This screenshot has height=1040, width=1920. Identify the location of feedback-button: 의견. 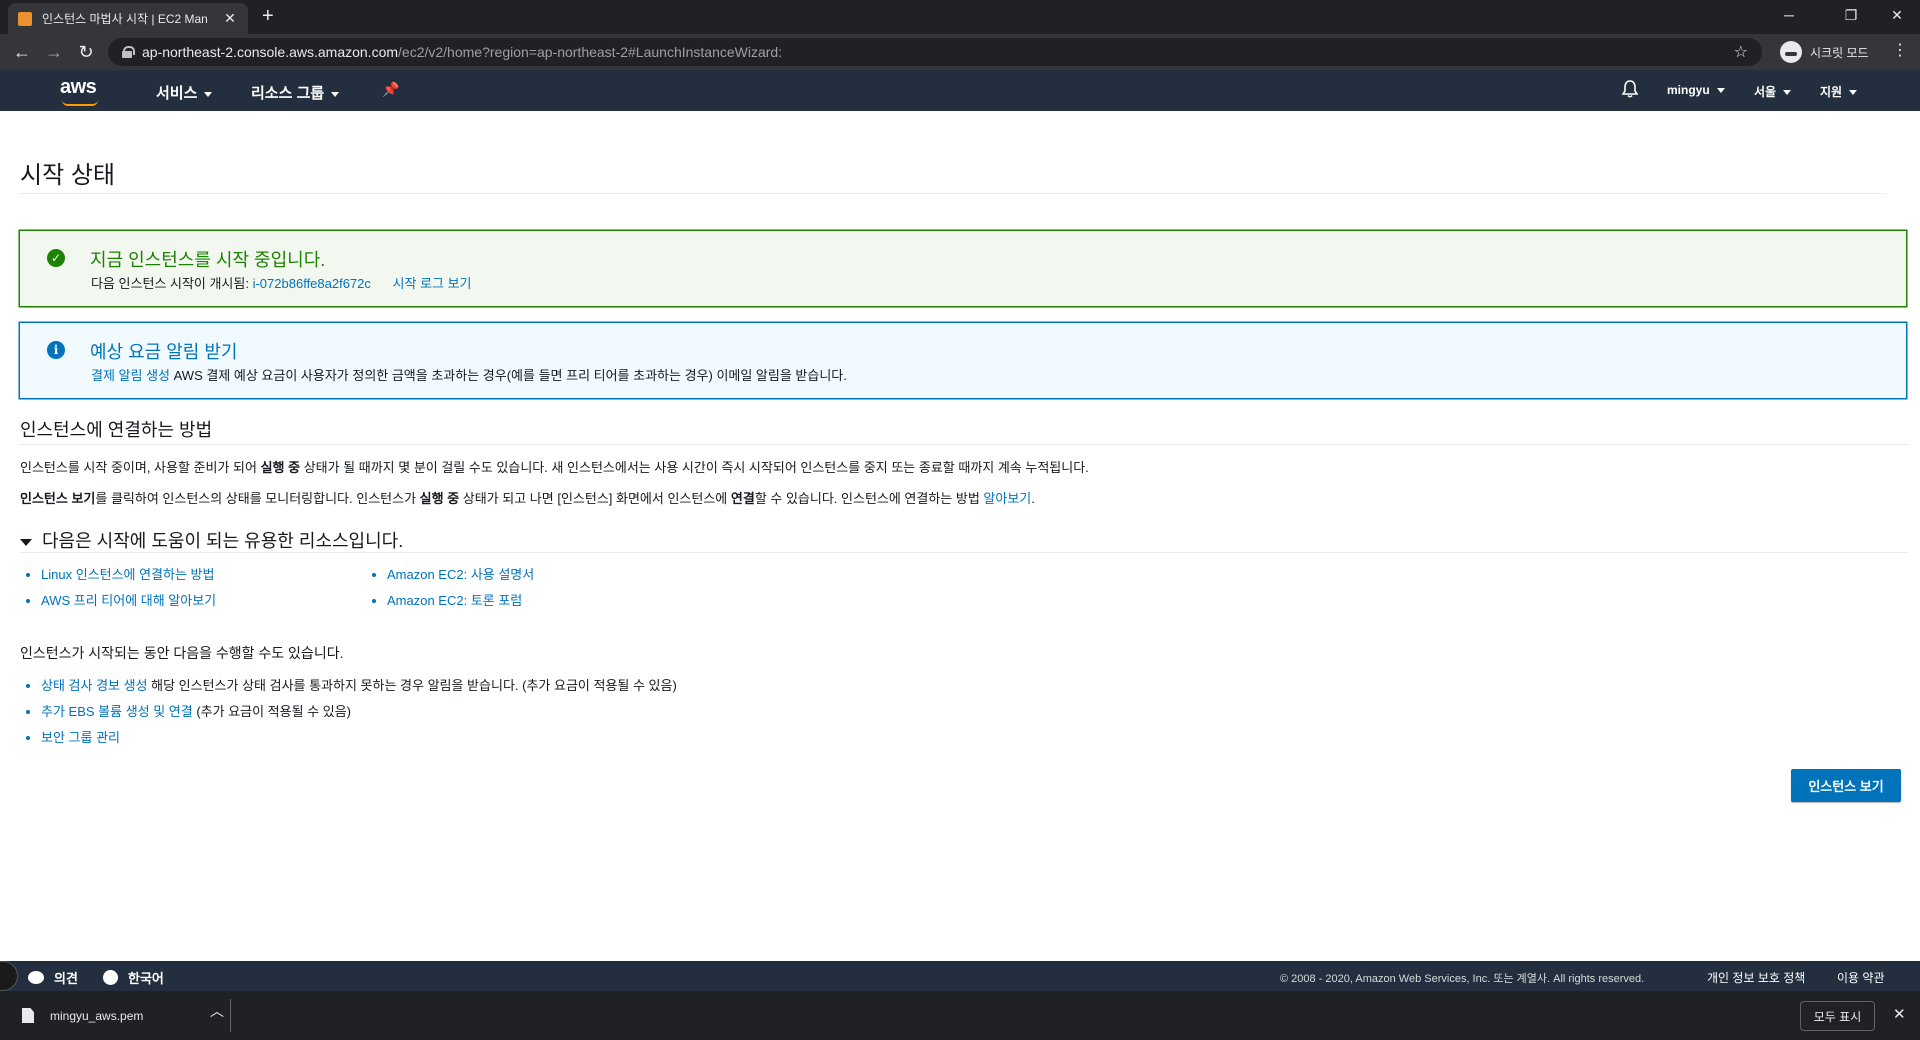
(53, 977).